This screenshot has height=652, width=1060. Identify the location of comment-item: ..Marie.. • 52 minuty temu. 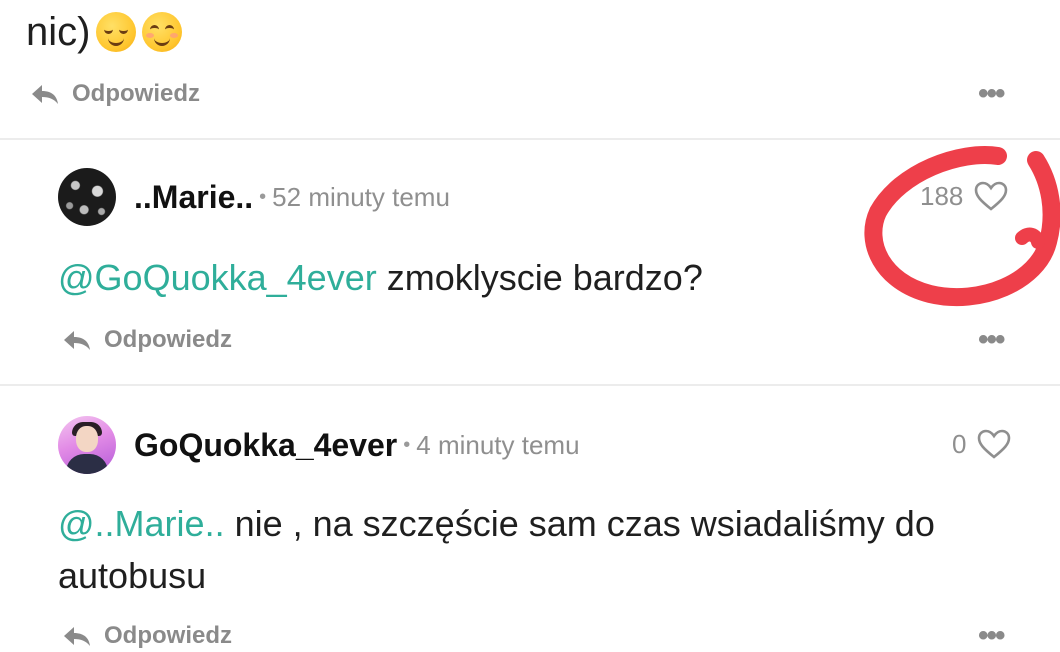
(558, 197).